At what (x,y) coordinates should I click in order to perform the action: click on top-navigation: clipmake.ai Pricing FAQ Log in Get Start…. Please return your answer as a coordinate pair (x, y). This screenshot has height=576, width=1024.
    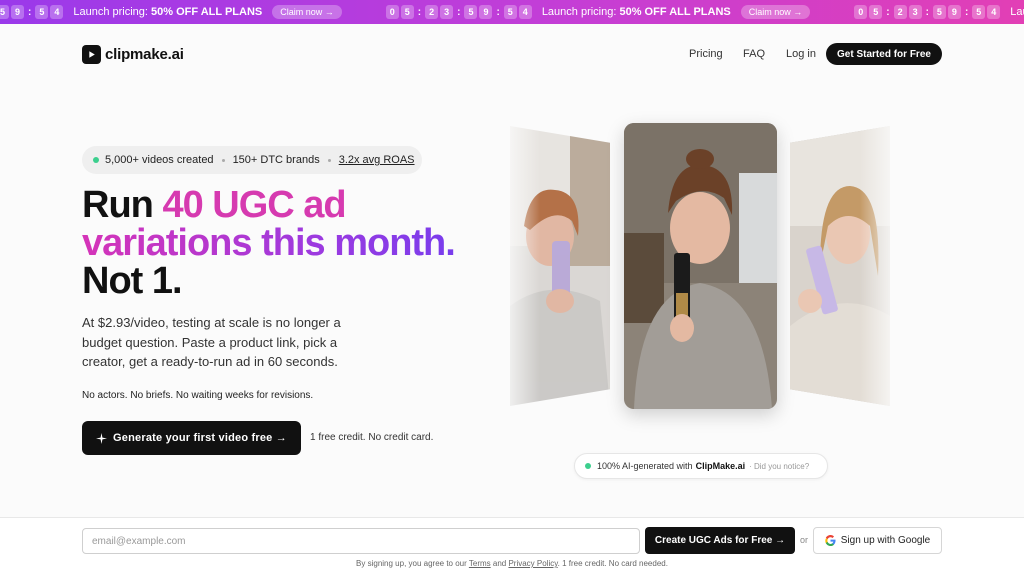
    Looking at the image, I should click on (512, 54).